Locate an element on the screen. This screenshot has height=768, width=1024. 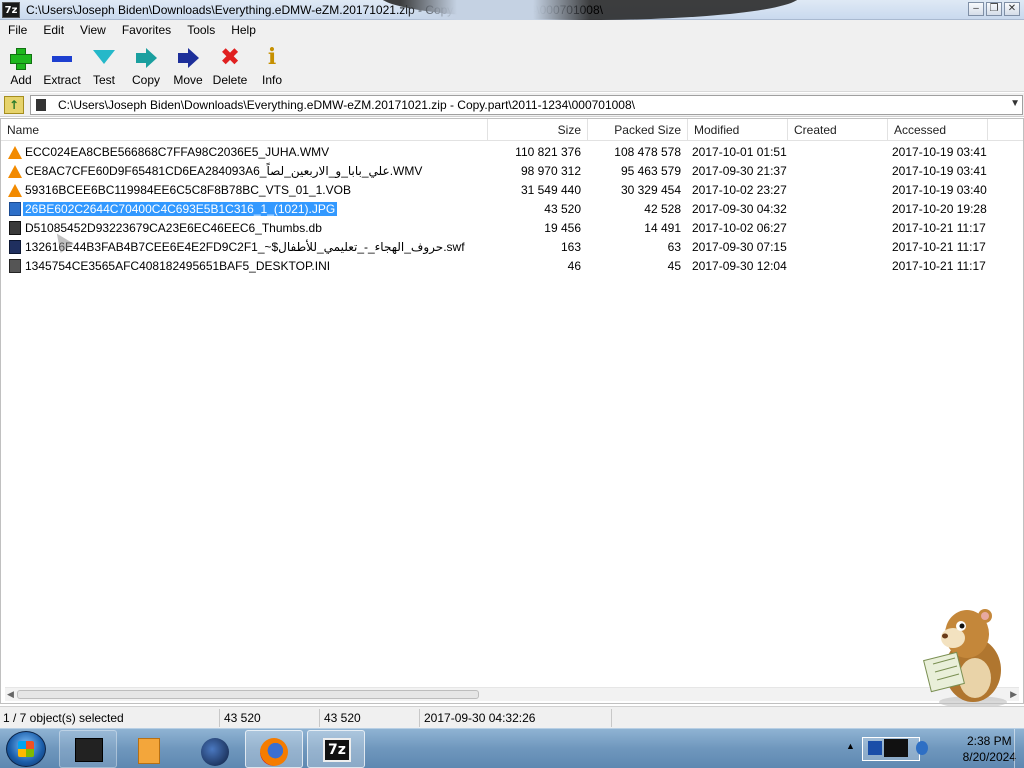
restore-button: ❐ is located at coordinates (994, 9).